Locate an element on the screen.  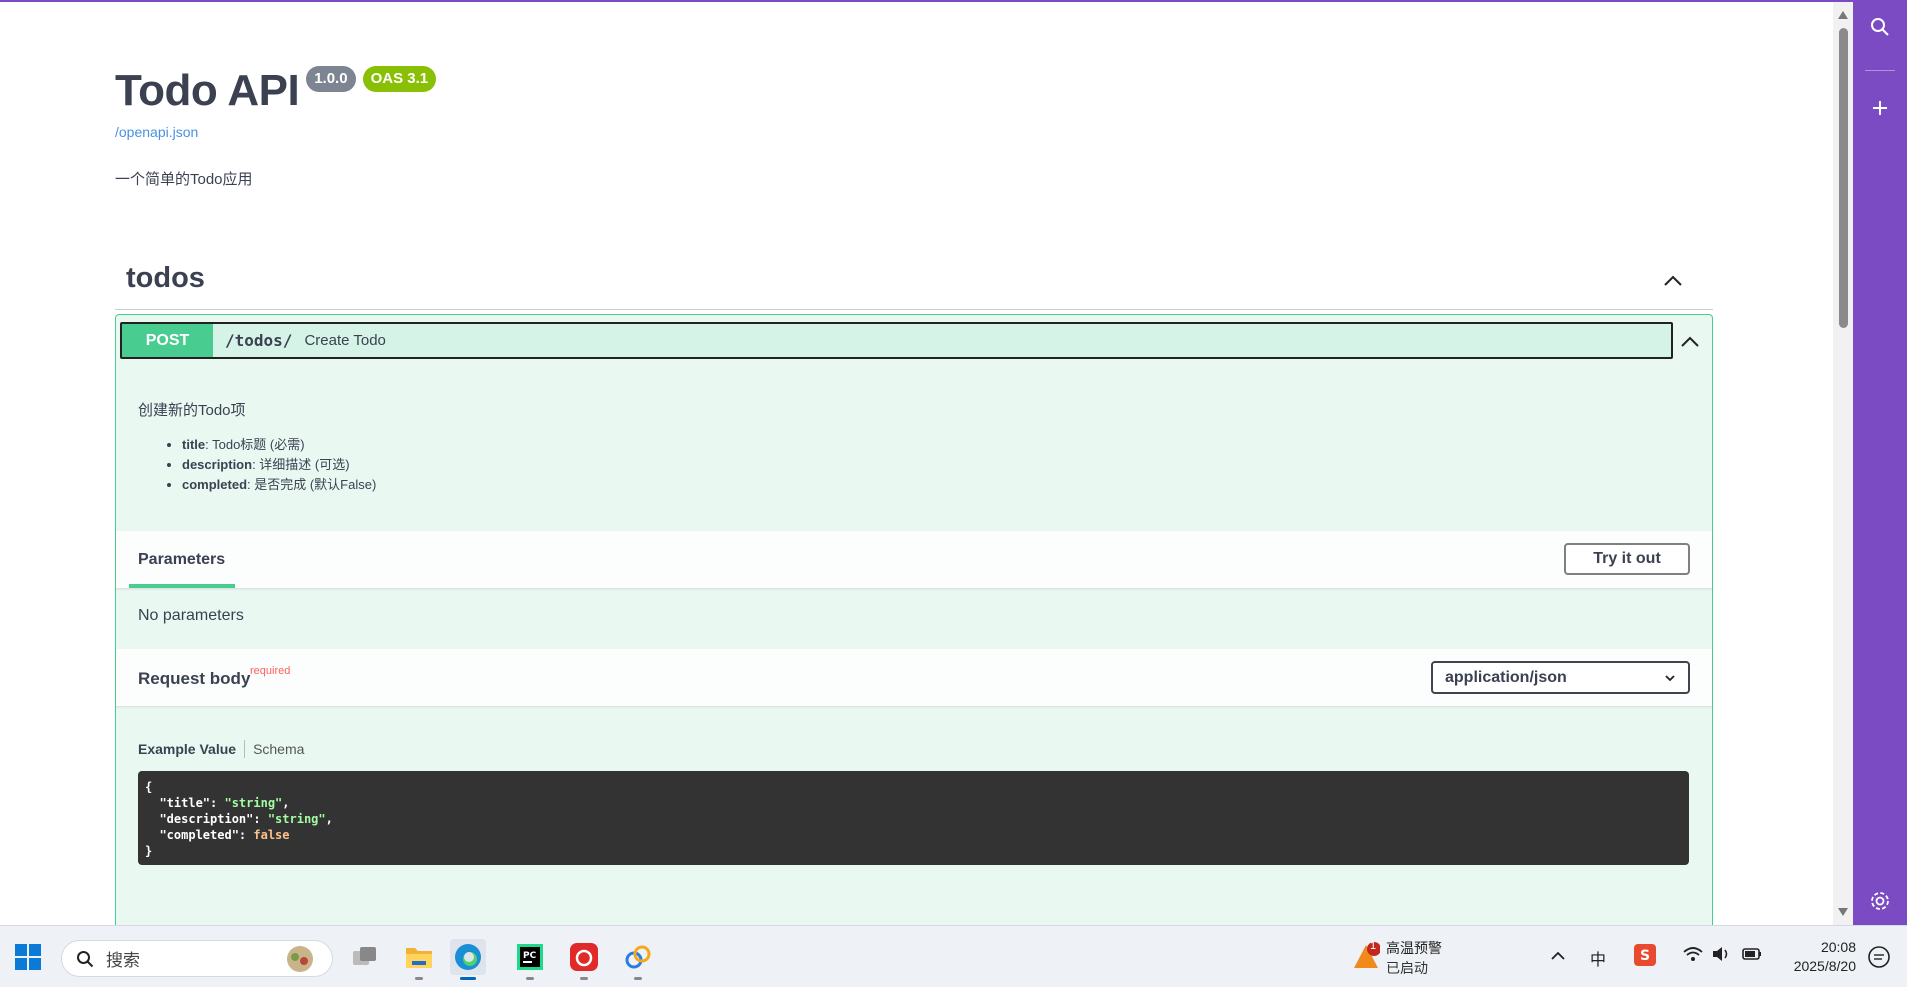
svg-text: S is located at coordinates (1645, 956).